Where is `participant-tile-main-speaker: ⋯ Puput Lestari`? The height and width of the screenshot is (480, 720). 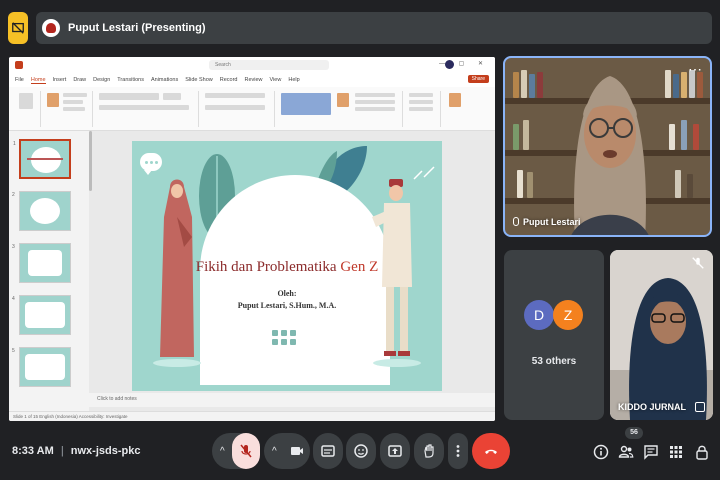 participant-tile-main-speaker: ⋯ Puput Lestari is located at coordinates (607, 146).